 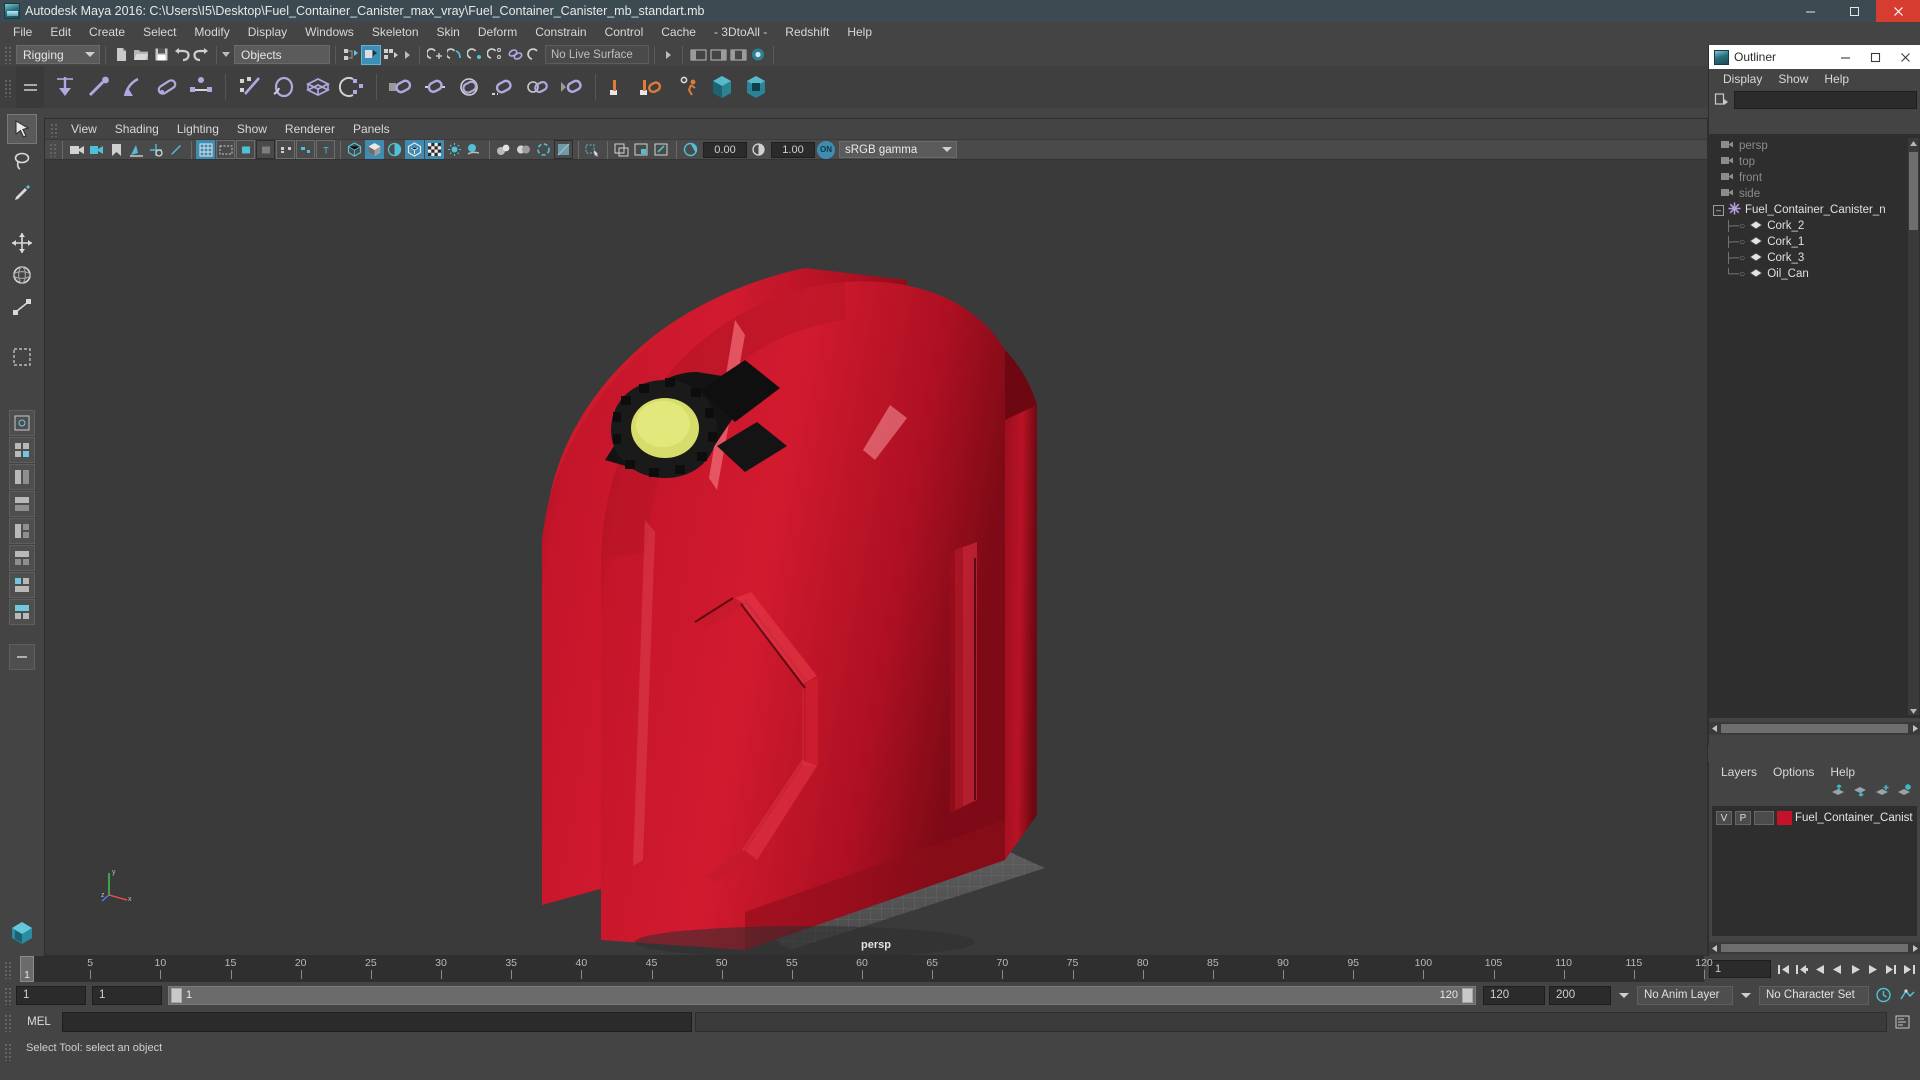 I want to click on pose-icon, so click(x=688, y=87).